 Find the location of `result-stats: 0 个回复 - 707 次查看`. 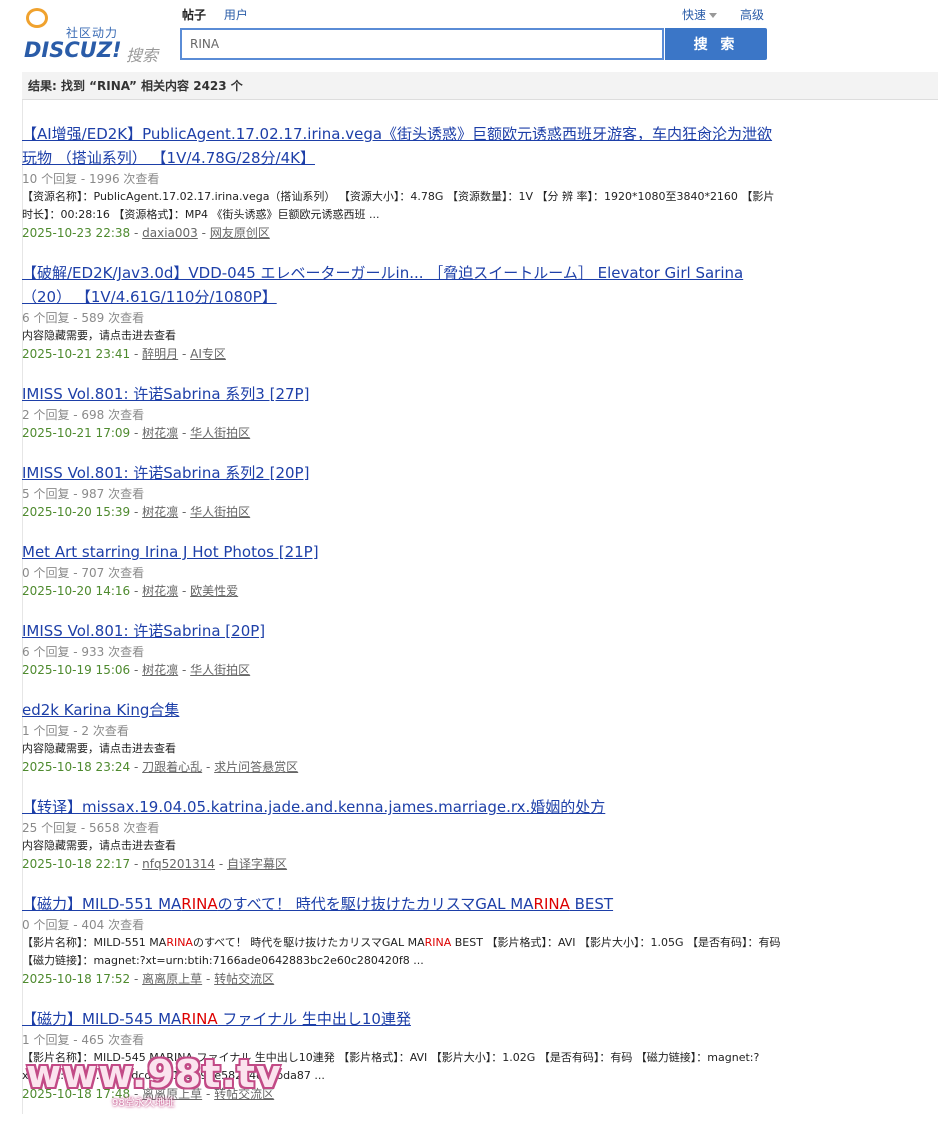

result-stats: 0 个回复 - 707 次查看 is located at coordinates (83, 573).